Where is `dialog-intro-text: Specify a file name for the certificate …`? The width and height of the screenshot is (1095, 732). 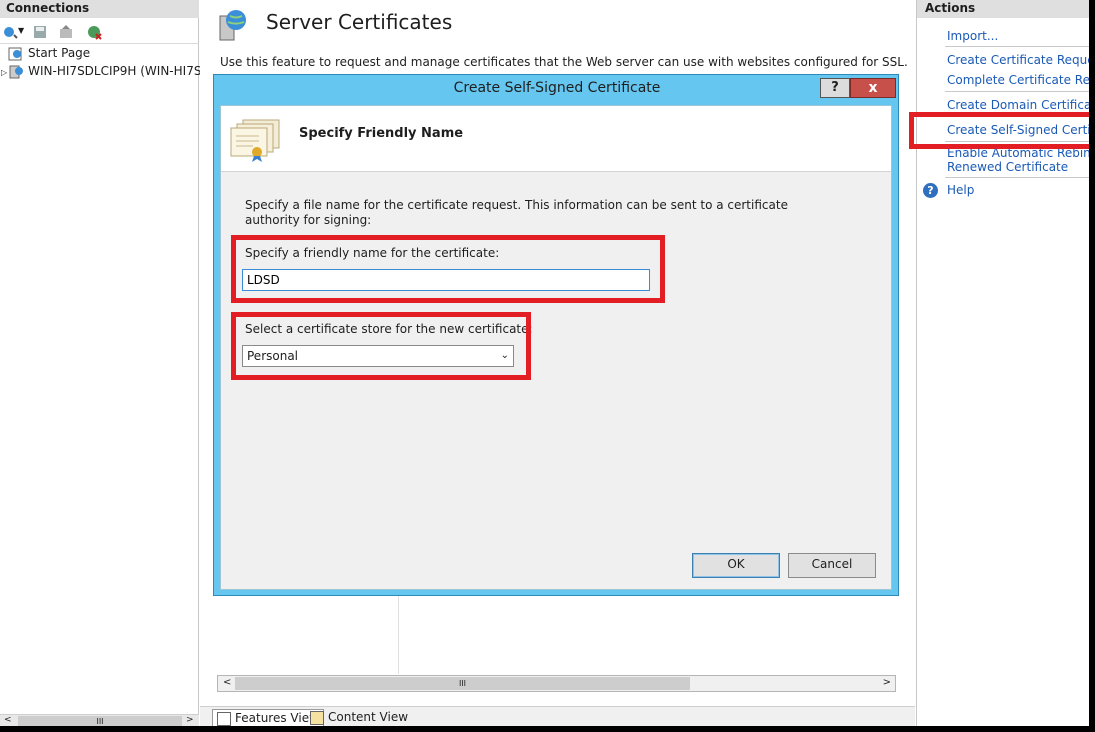 dialog-intro-text: Specify a file name for the certificate … is located at coordinates (516, 212).